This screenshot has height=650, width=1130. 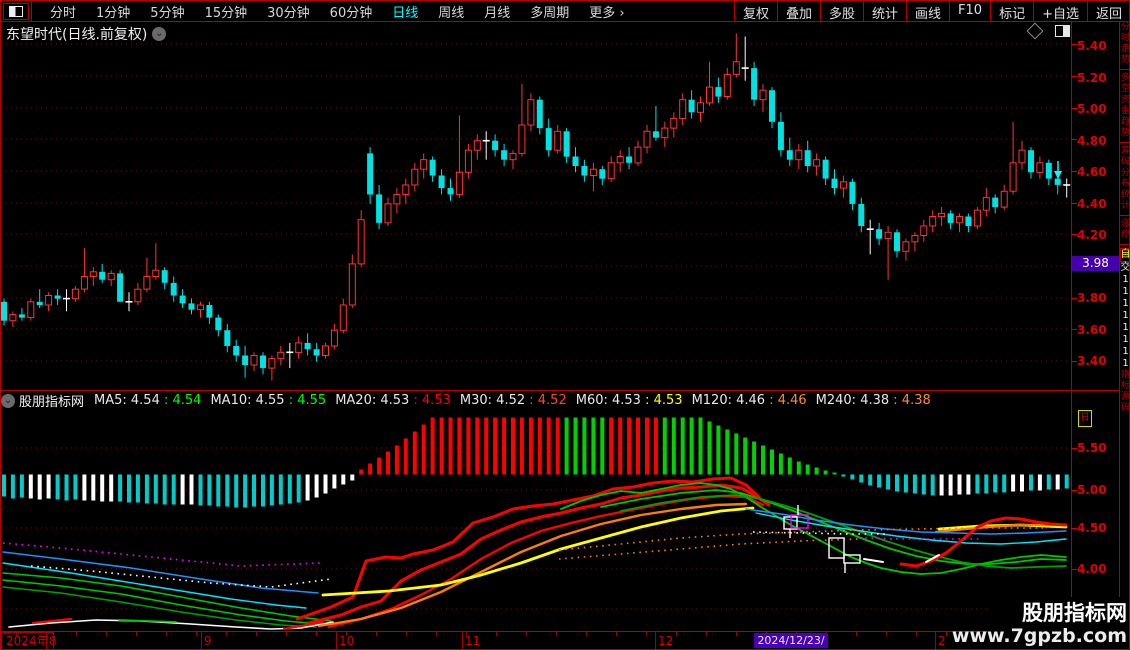 I want to click on period-tab-月线: 月线, so click(x=497, y=12).